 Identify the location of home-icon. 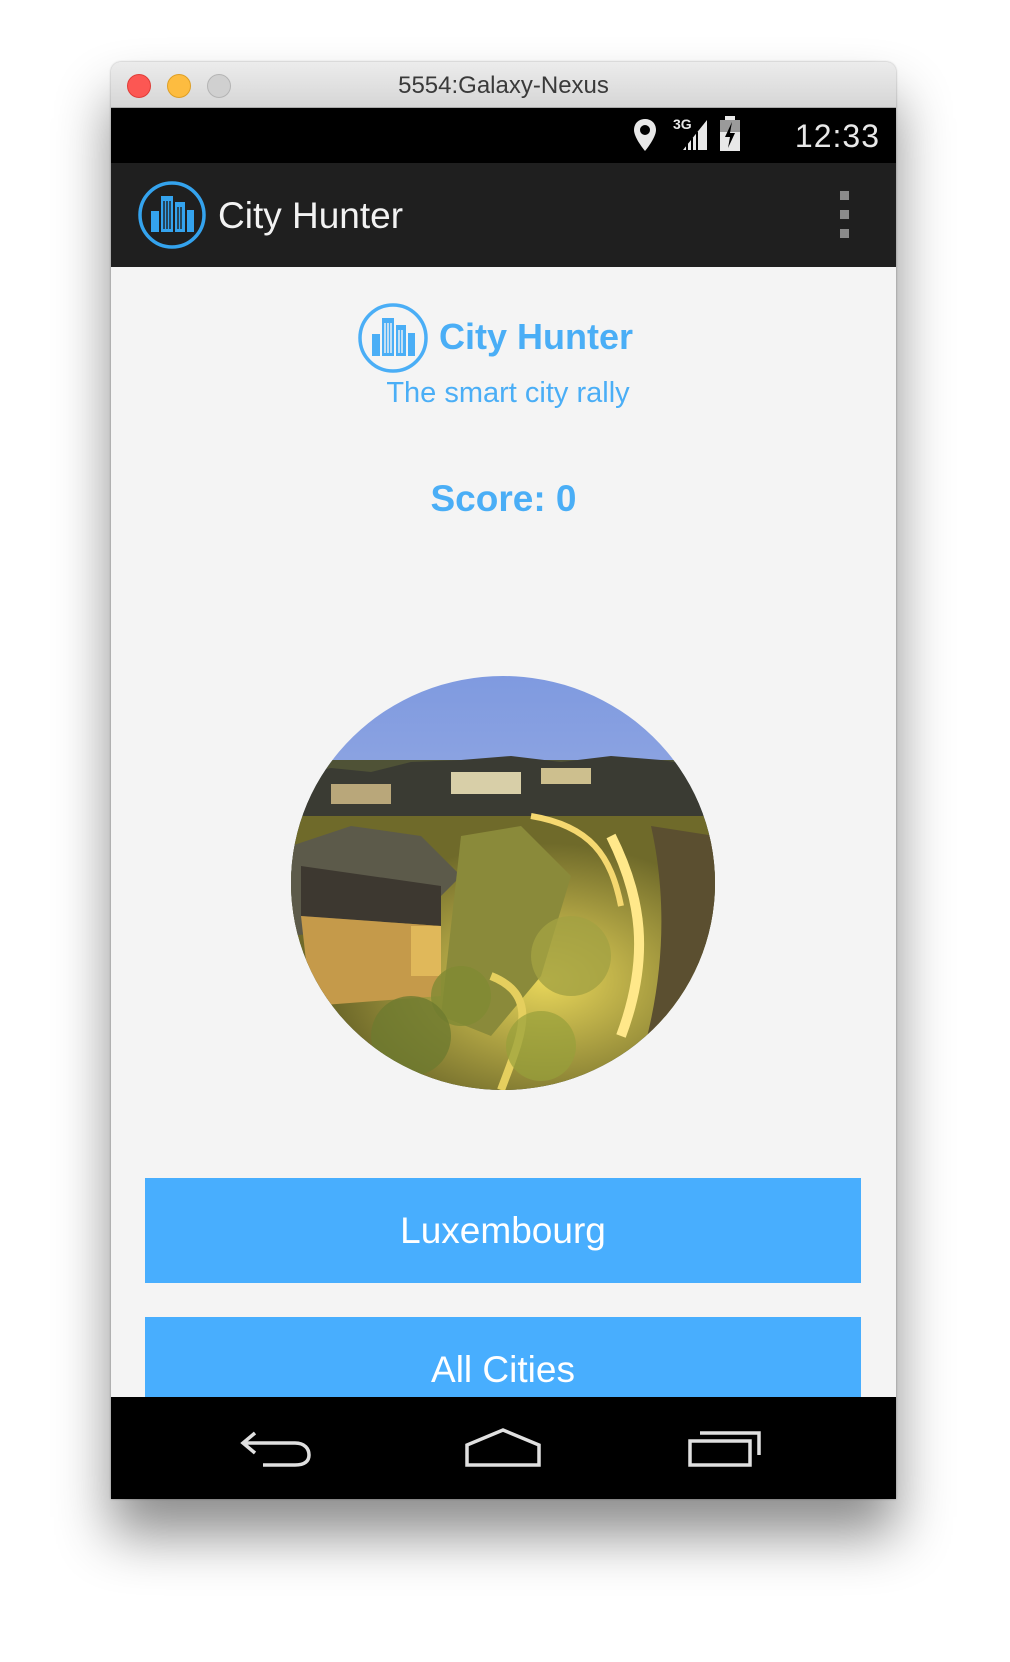
(503, 1450).